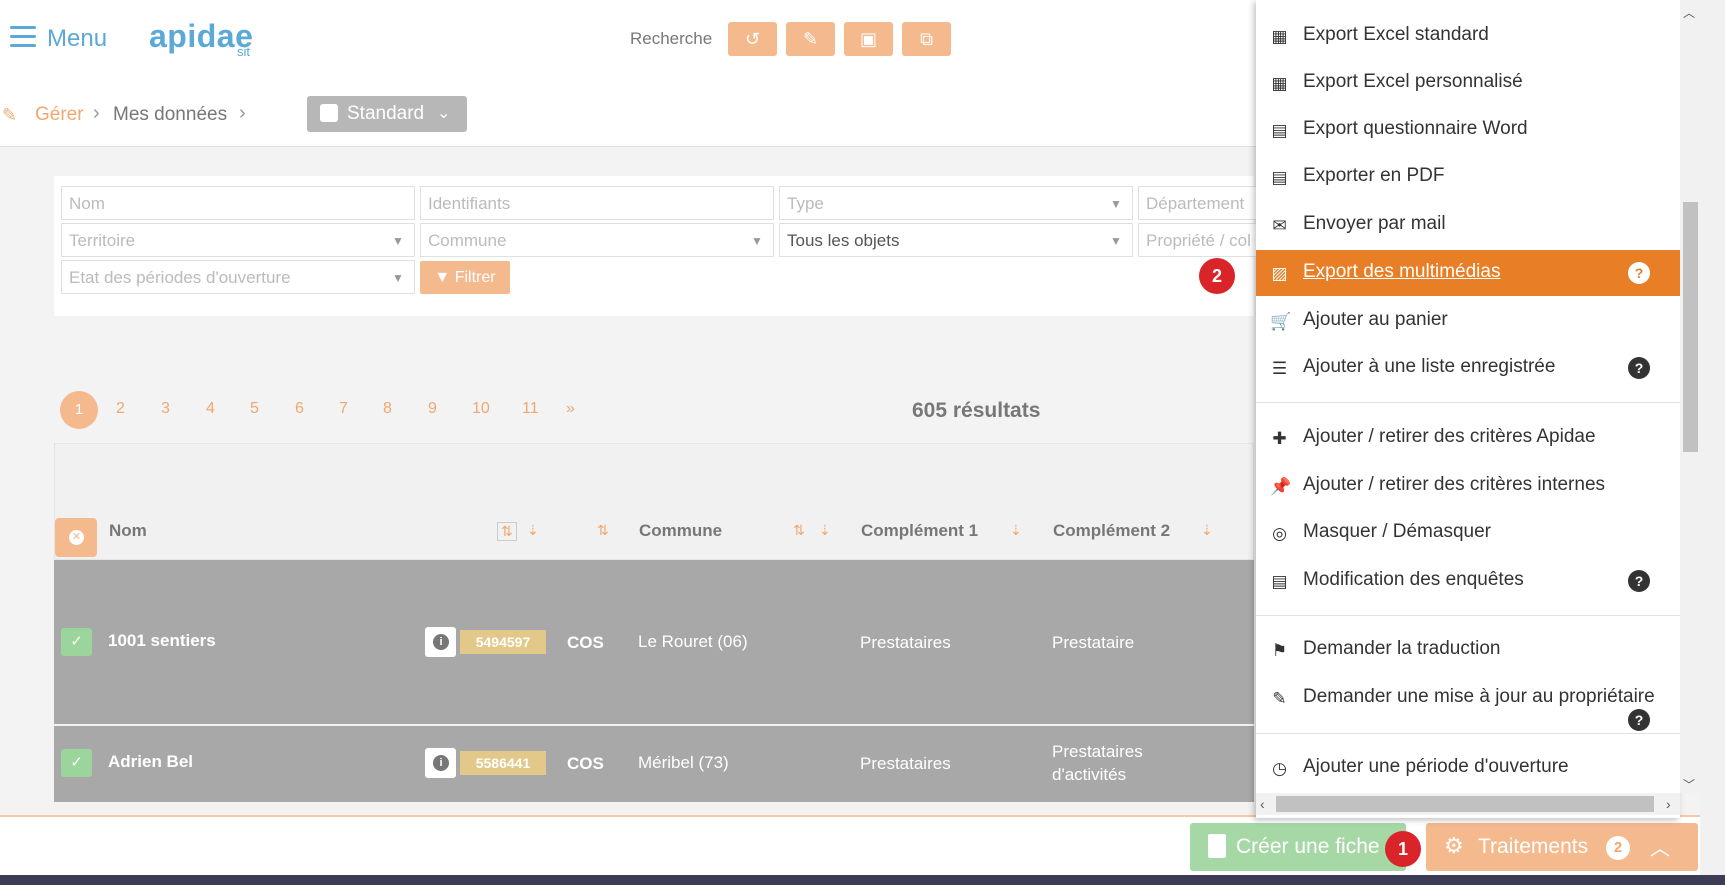 The height and width of the screenshot is (885, 1725). I want to click on undo-button: ↺, so click(752, 39).